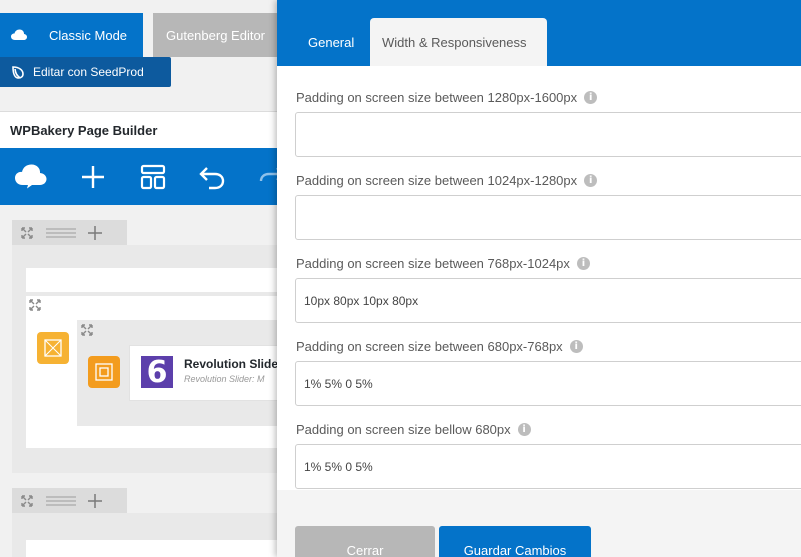 The image size is (801, 557). What do you see at coordinates (88, 35) in the screenshot?
I see `classic-mode-label: Classic Mode` at bounding box center [88, 35].